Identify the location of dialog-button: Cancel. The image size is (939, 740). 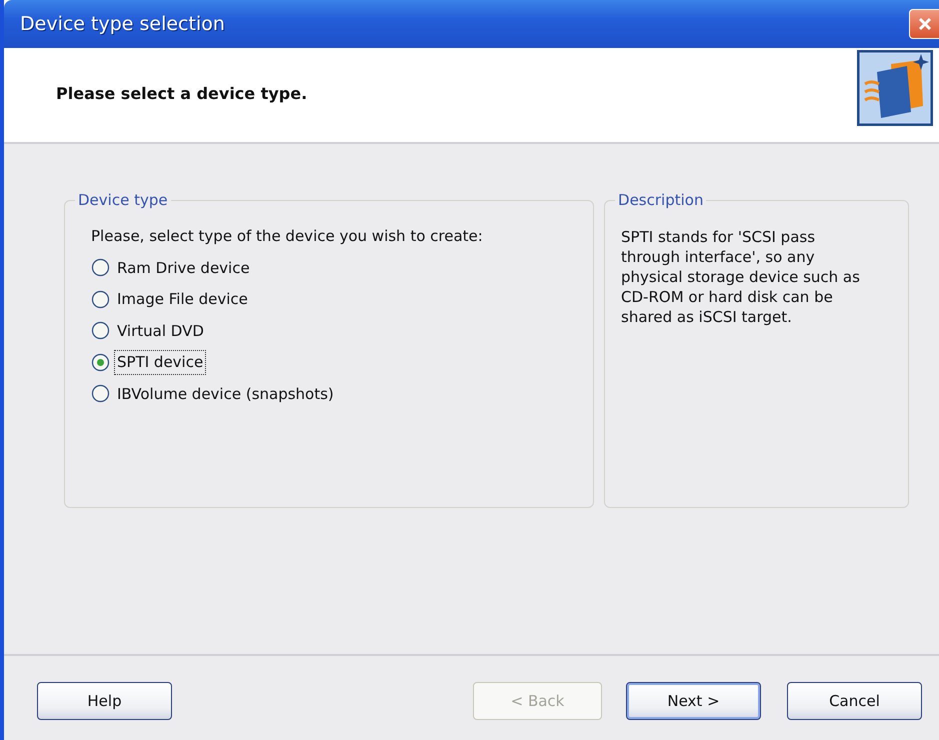
(854, 701).